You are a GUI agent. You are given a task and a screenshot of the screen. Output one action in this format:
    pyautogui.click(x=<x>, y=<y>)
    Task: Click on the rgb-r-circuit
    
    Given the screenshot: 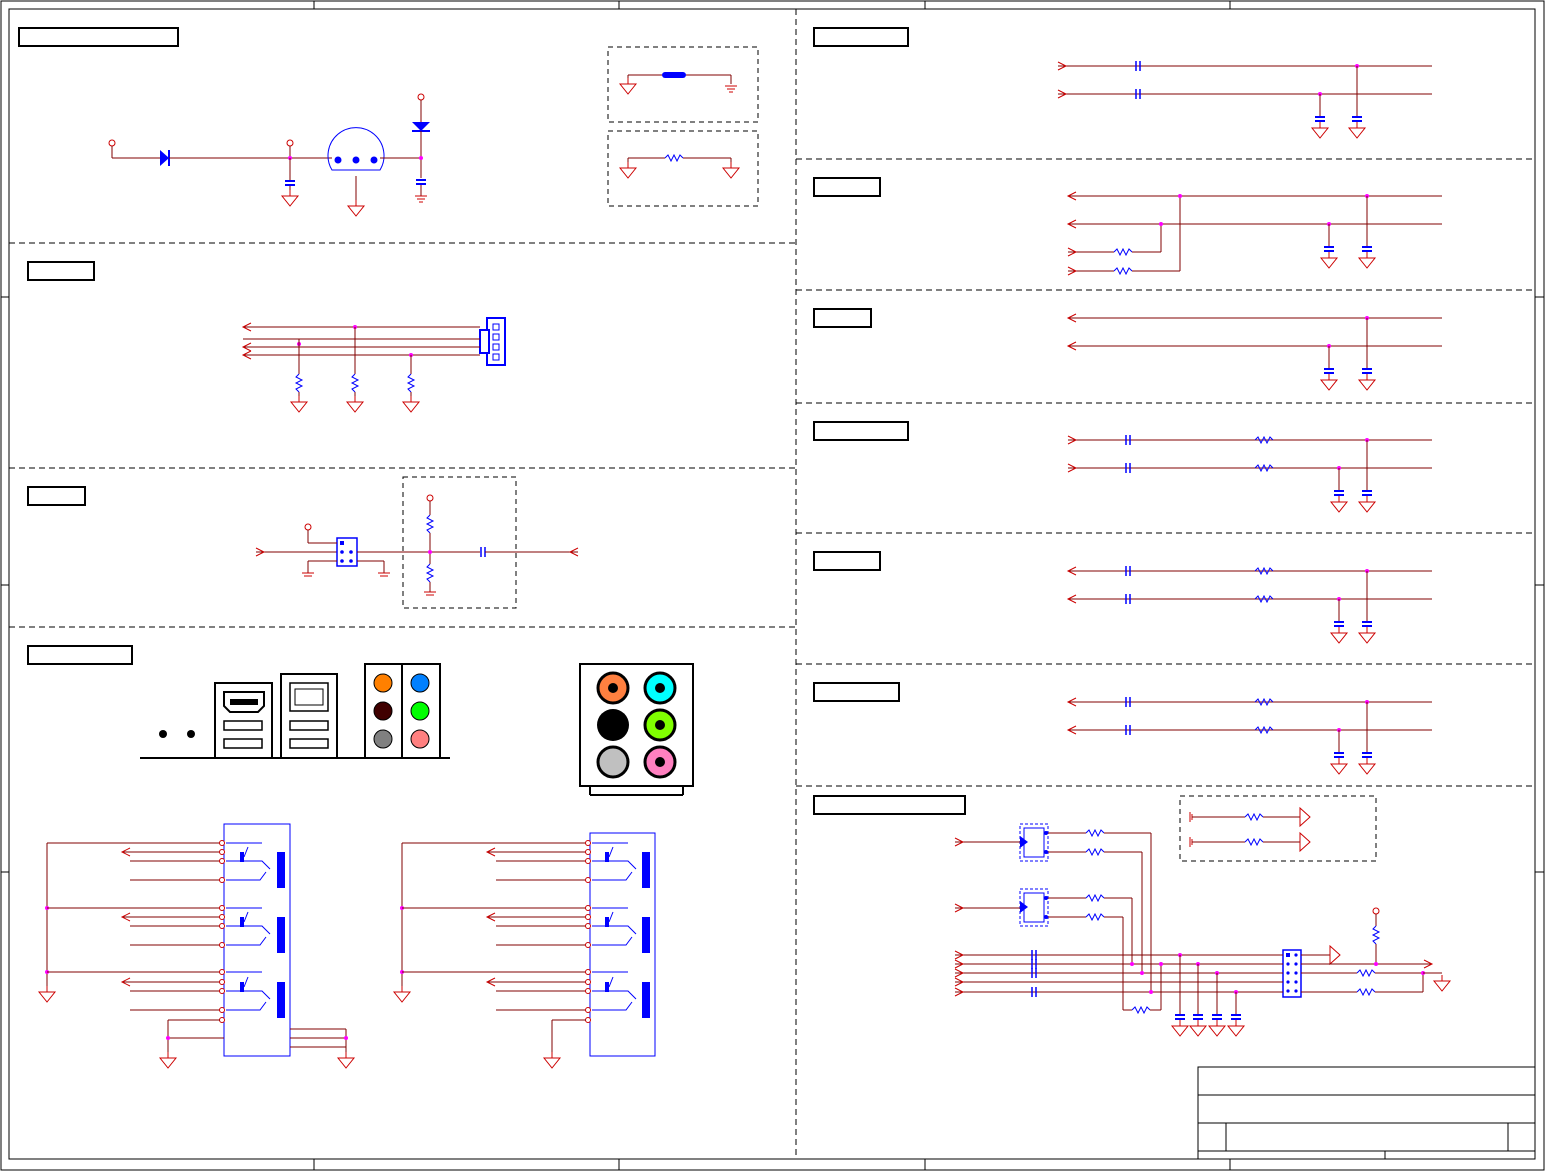 What is the action you would take?
    pyautogui.click(x=1244, y=99)
    